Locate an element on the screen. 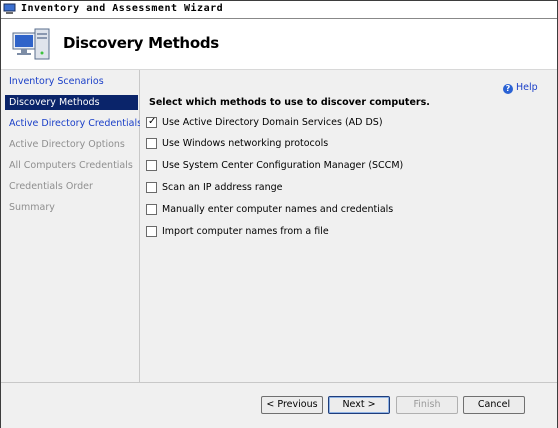 This screenshot has width=558, height=428. window-title: Inventory and Assessment Wizard is located at coordinates (122, 8).